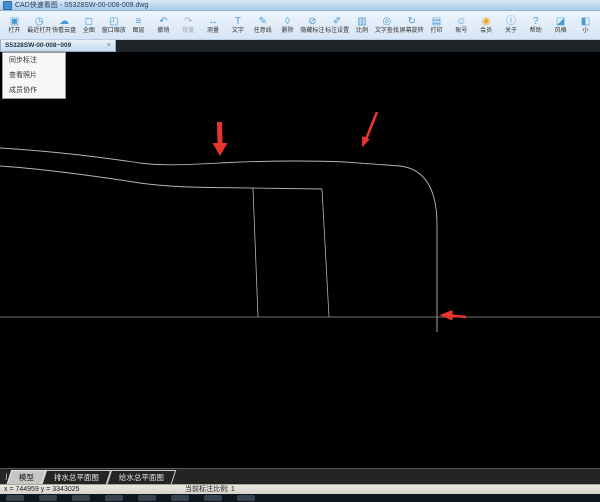 This screenshot has width=600, height=502. Describe the element at coordinates (312, 31) in the screenshot. I see `toolbar-hide-annotation-label: 隐藏标注` at that location.